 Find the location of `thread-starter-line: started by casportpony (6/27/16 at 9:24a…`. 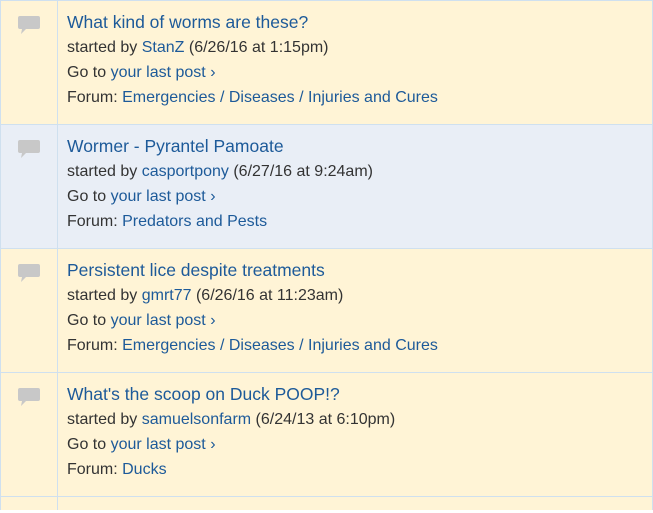

thread-starter-line: started by casportpony (6/27/16 at 9:24a… is located at coordinates (220, 171).